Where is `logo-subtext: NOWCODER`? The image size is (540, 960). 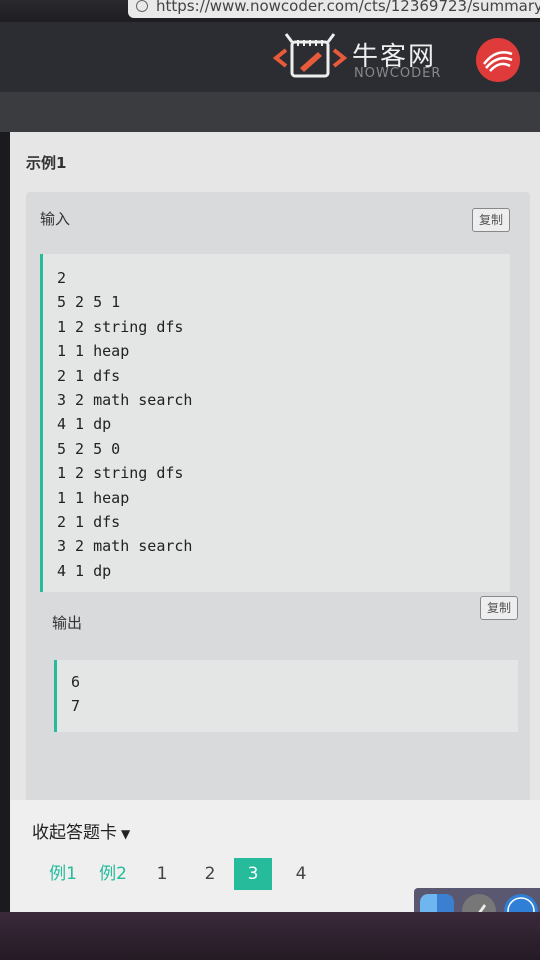 logo-subtext: NOWCODER is located at coordinates (398, 73).